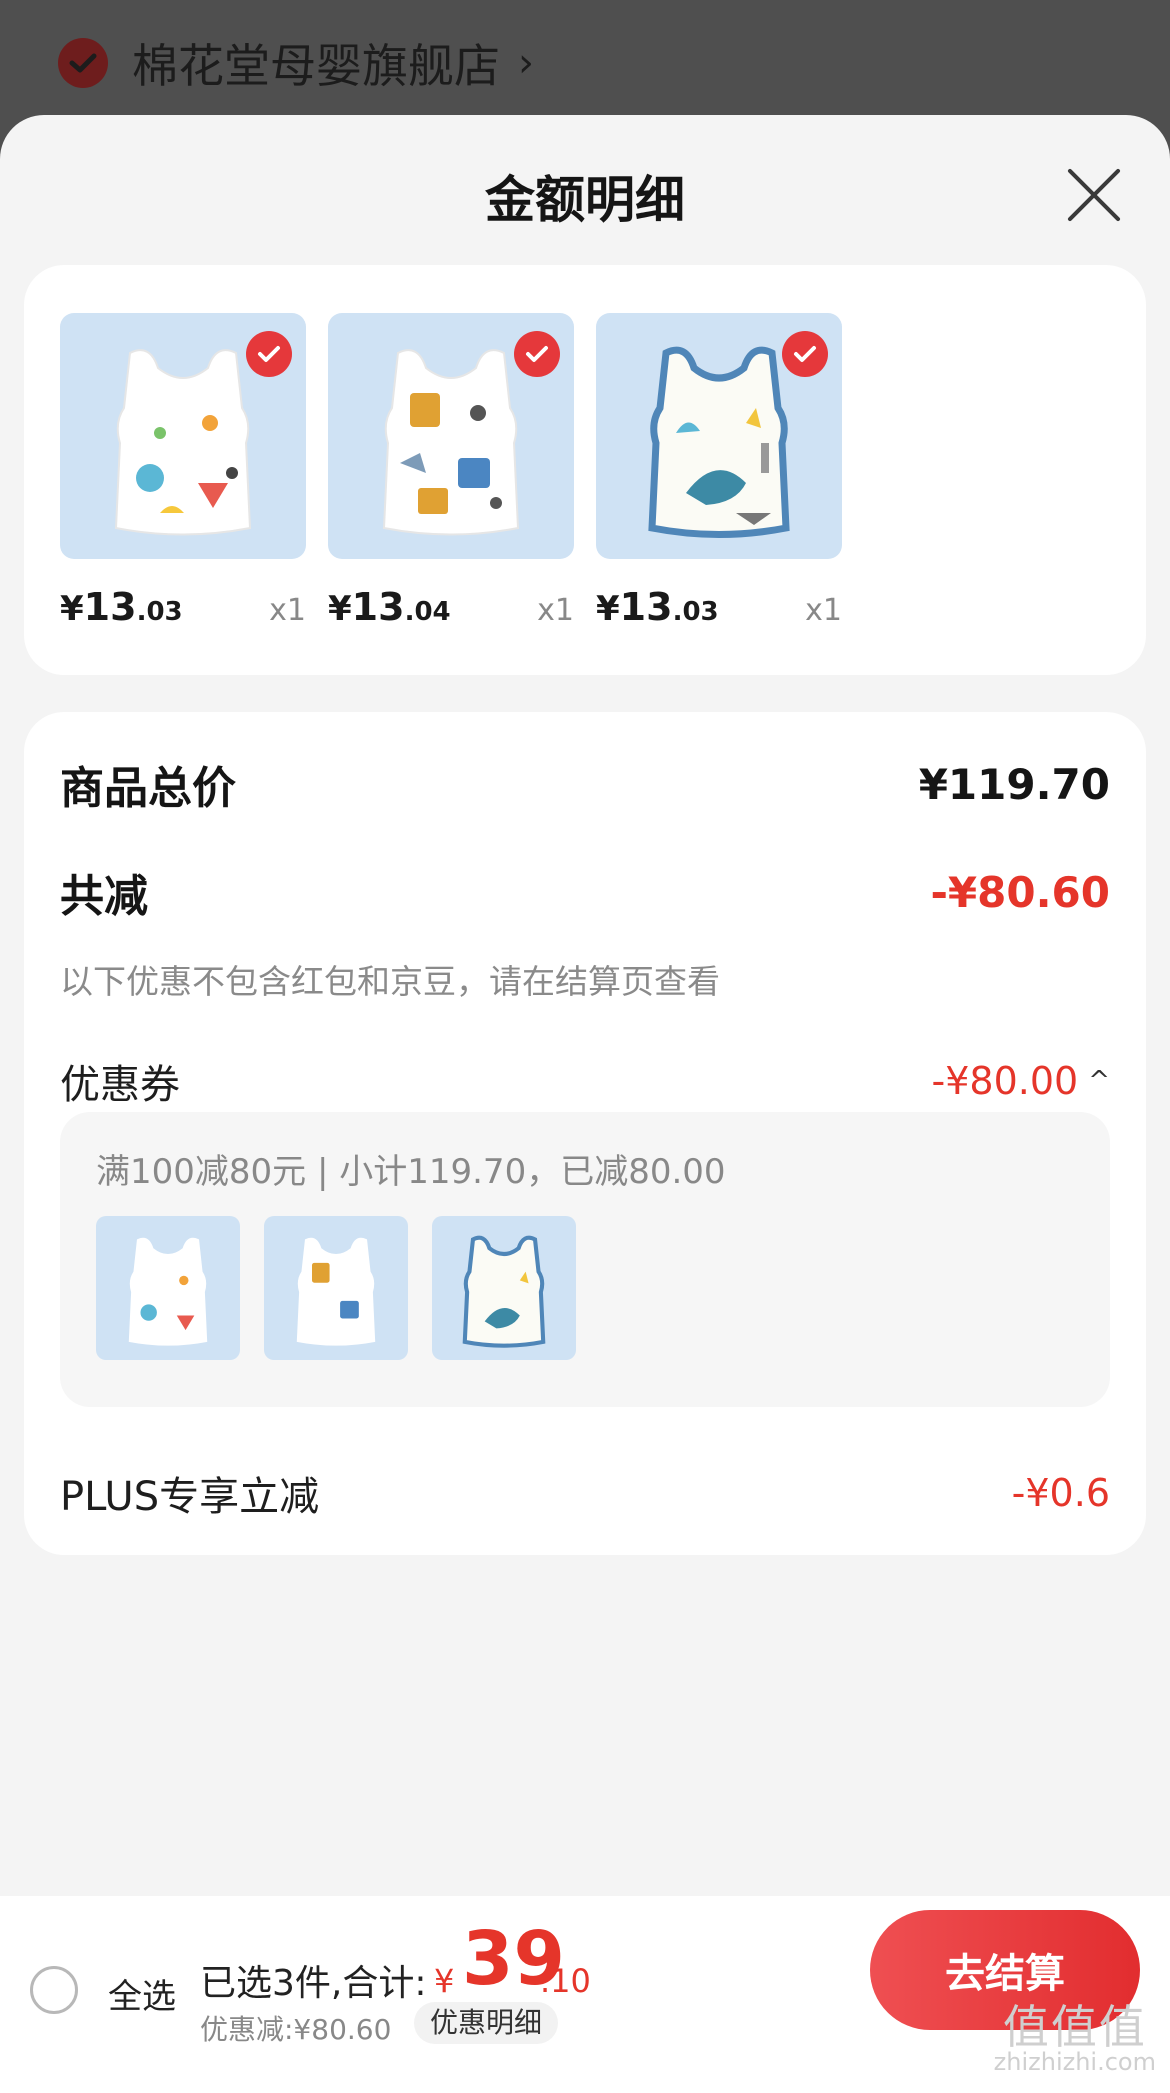 This screenshot has height=2093, width=1170. I want to click on reduction-label: 共减, so click(104, 896).